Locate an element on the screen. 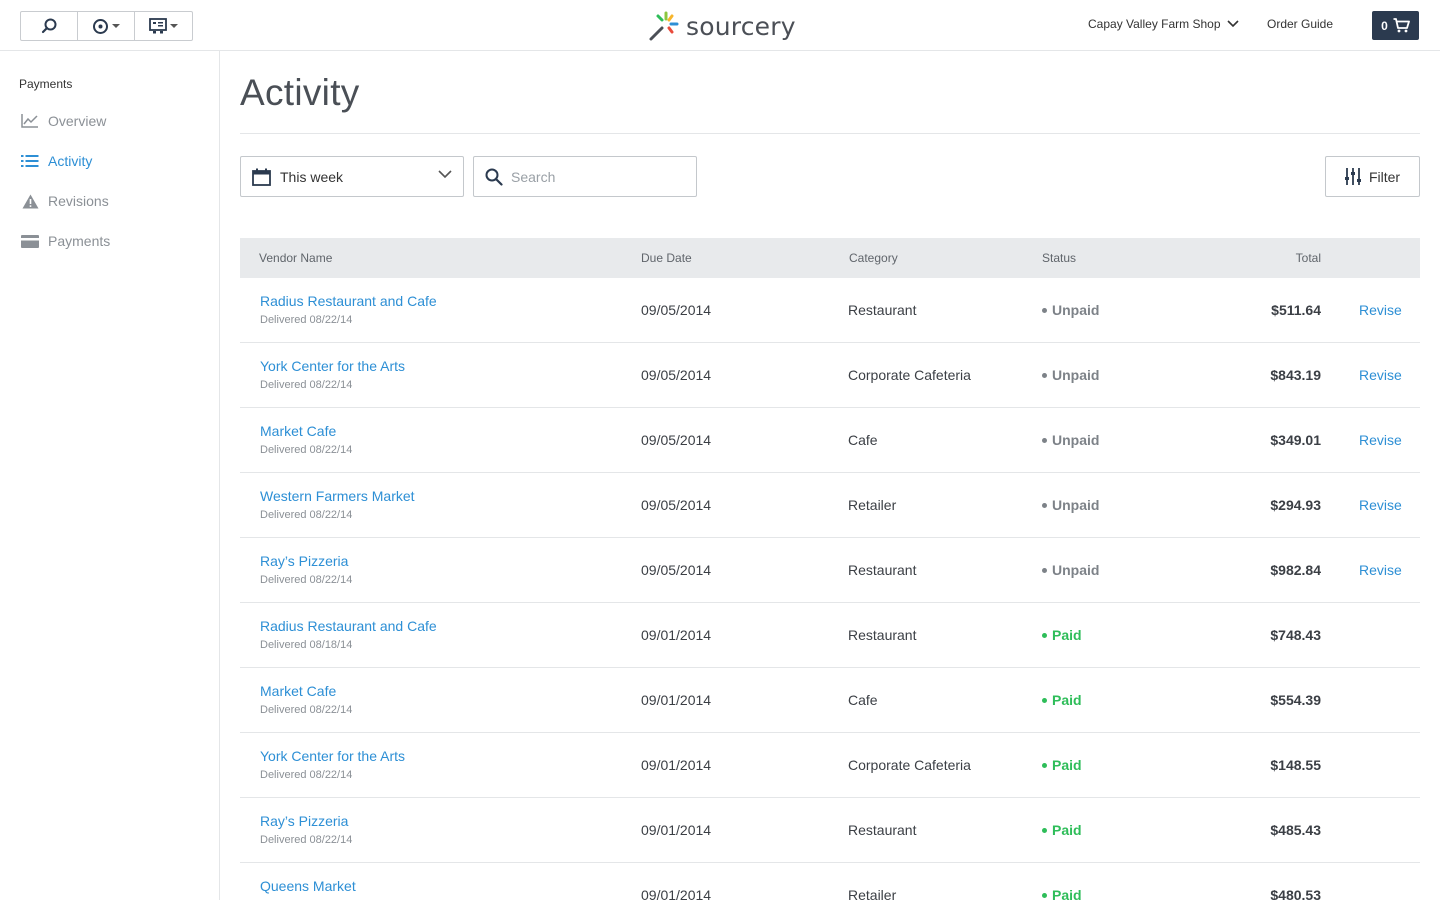 This screenshot has height=900, width=1440. line-chart-icon is located at coordinates (29, 121).